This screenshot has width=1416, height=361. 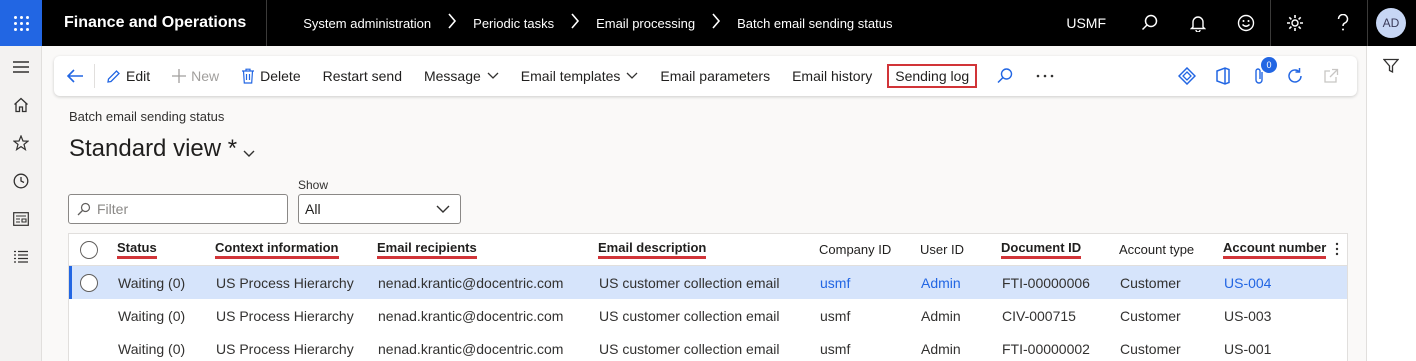 What do you see at coordinates (153, 148) in the screenshot?
I see `view-title: Standard view *` at bounding box center [153, 148].